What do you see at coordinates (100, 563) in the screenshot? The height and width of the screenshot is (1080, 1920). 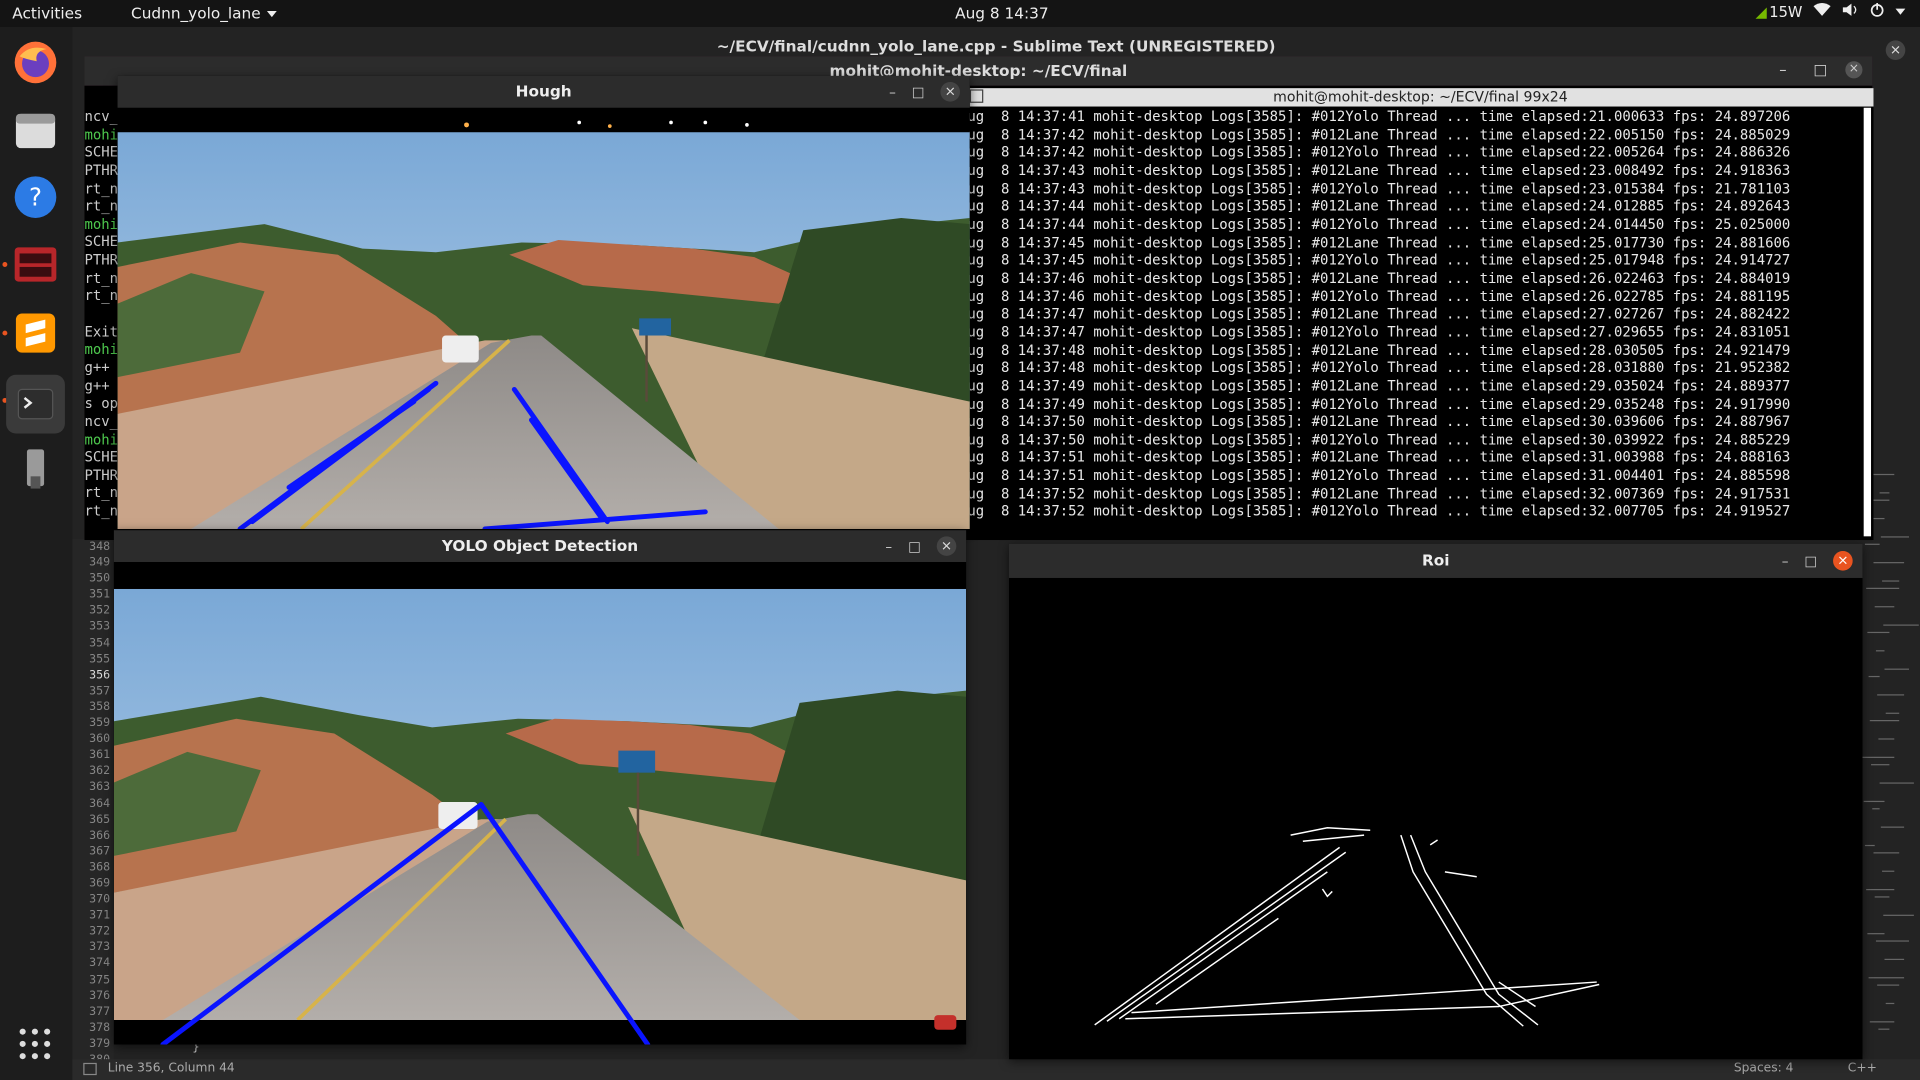 I see `line-number: 349` at bounding box center [100, 563].